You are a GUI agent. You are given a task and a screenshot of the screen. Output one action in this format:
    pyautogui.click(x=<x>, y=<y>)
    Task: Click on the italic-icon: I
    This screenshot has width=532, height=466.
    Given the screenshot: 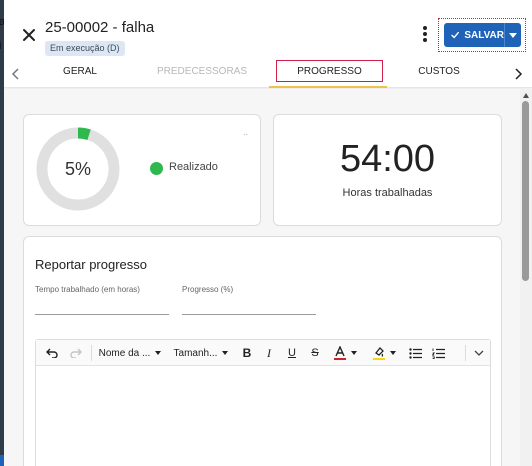 What is the action you would take?
    pyautogui.click(x=269, y=352)
    